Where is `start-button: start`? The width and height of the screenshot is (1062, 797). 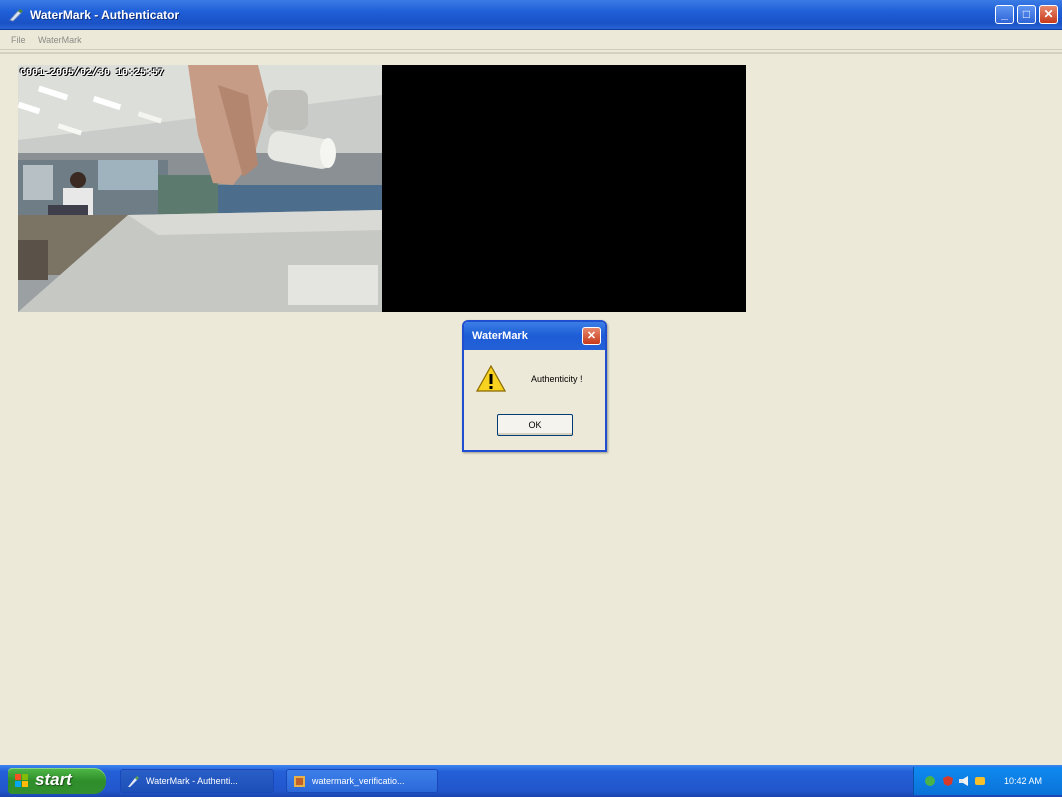 start-button: start is located at coordinates (57, 781).